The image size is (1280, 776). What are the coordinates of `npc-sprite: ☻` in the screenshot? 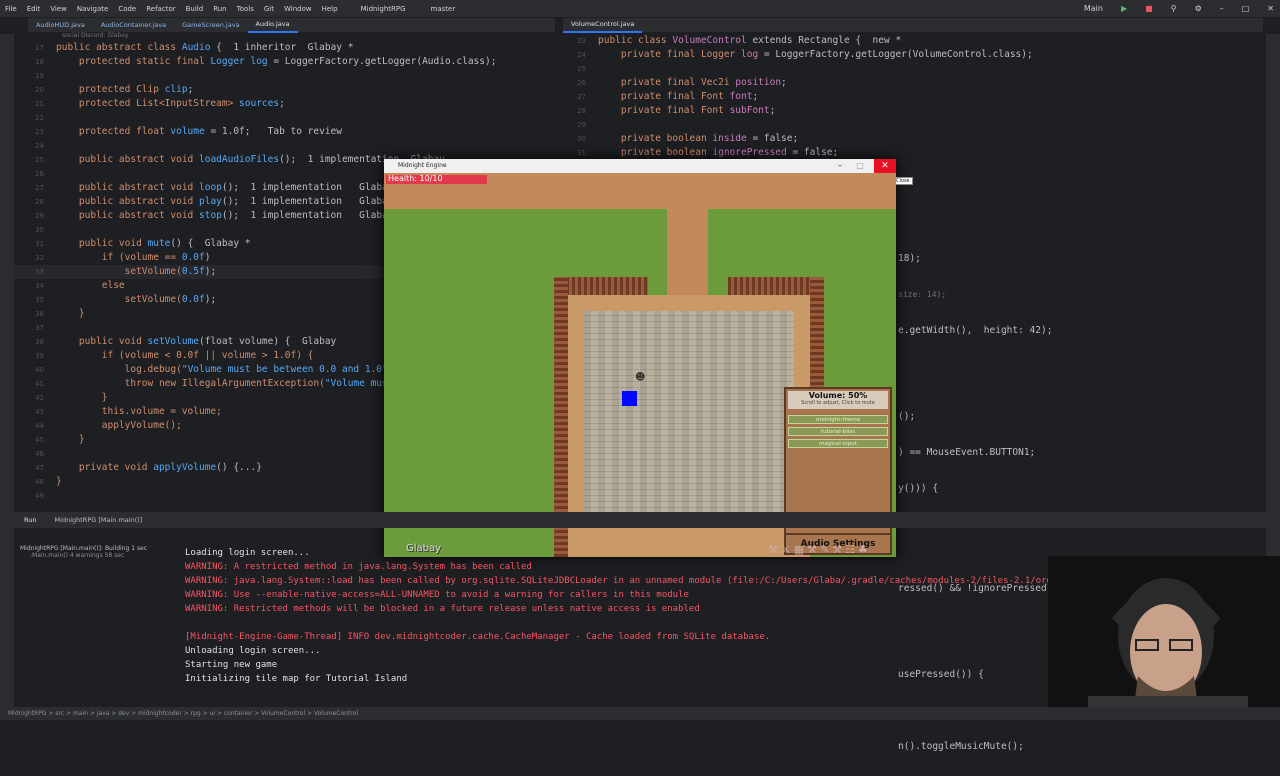 It's located at (640, 380).